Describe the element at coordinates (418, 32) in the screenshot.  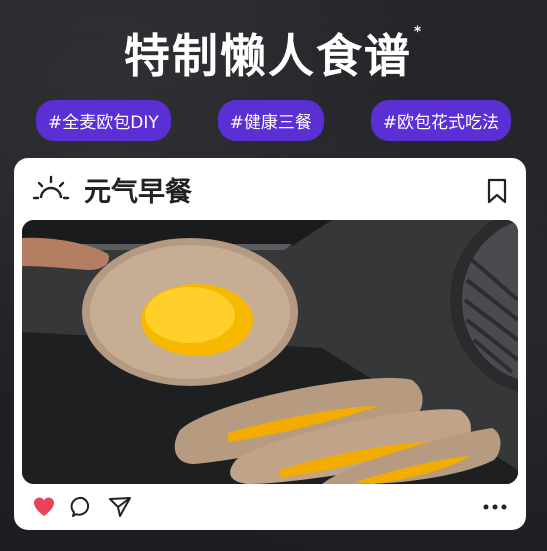
I see `title-mark: *` at that location.